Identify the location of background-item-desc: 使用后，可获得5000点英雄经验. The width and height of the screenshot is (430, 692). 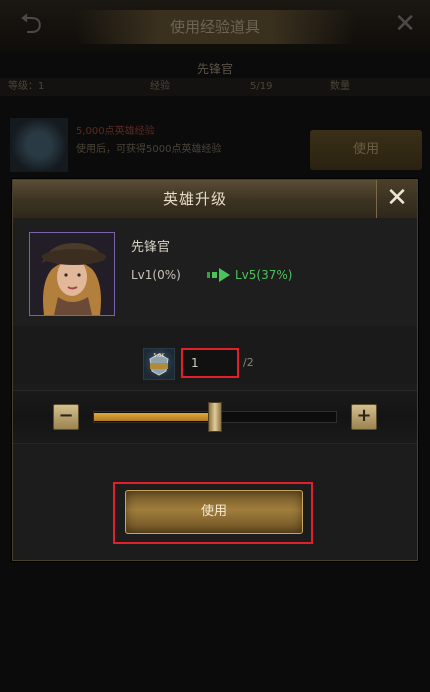
(149, 149).